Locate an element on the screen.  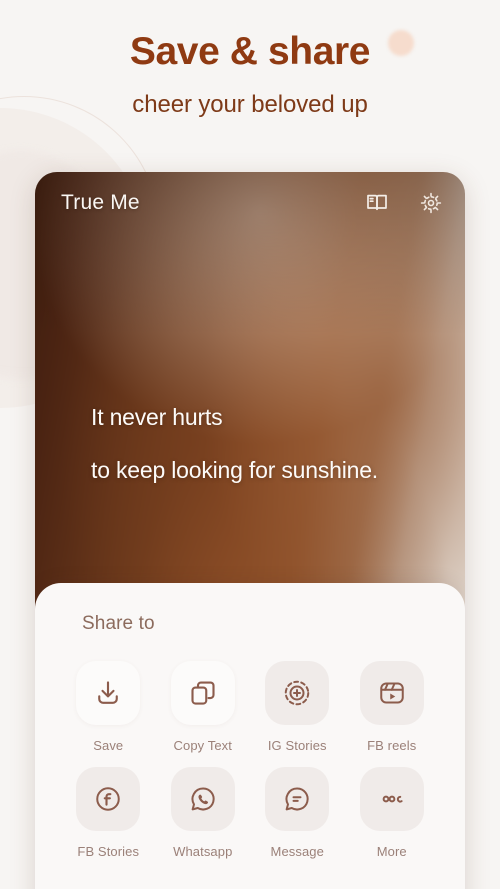
promo-headline: Save & share is located at coordinates (250, 51).